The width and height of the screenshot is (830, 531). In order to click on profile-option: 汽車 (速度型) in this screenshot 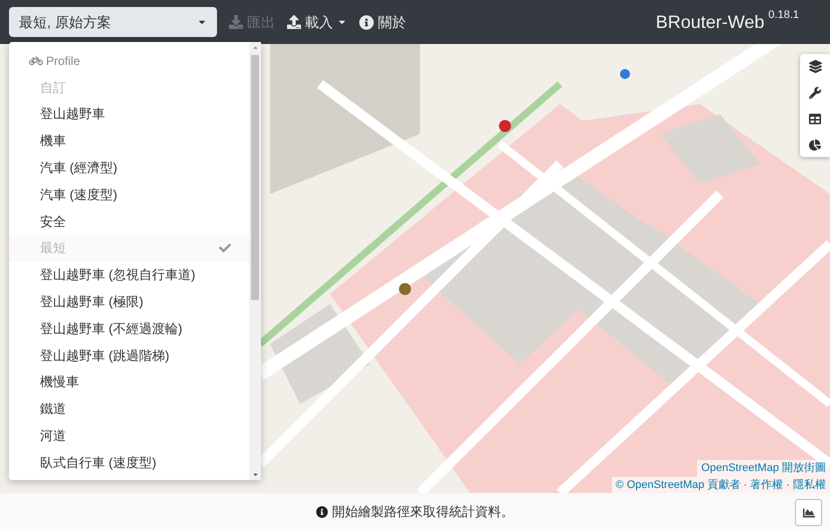, I will do `click(129, 194)`.